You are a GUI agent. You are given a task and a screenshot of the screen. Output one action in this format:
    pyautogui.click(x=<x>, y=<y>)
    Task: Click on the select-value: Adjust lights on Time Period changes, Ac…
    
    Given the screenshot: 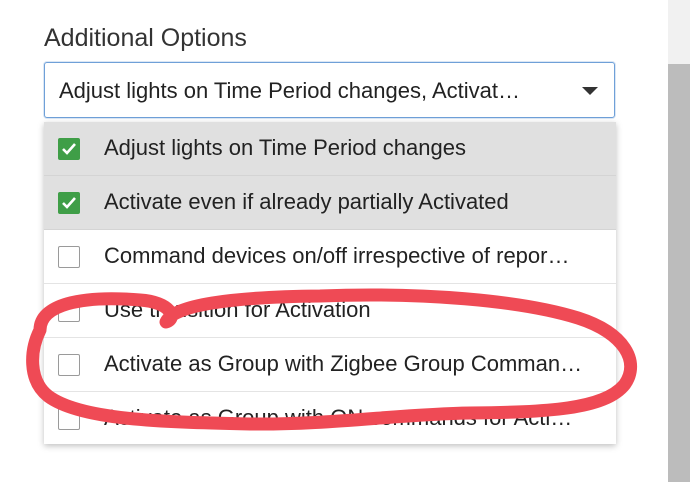 What is the action you would take?
    pyautogui.click(x=290, y=90)
    